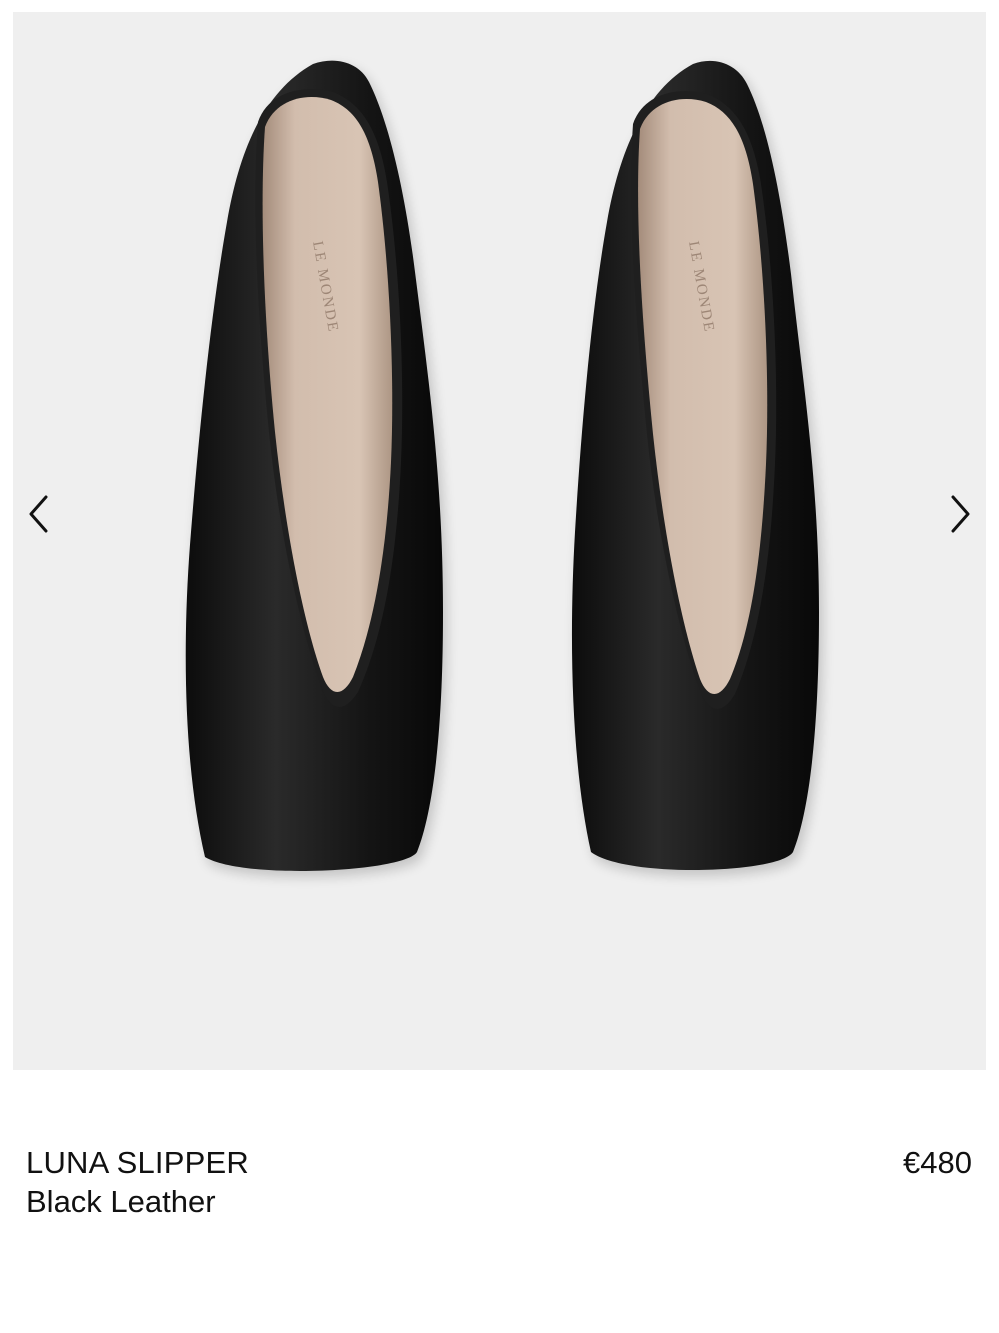 Image resolution: width=999 pixels, height=1333 pixels. I want to click on product-price: €480, so click(937, 1162).